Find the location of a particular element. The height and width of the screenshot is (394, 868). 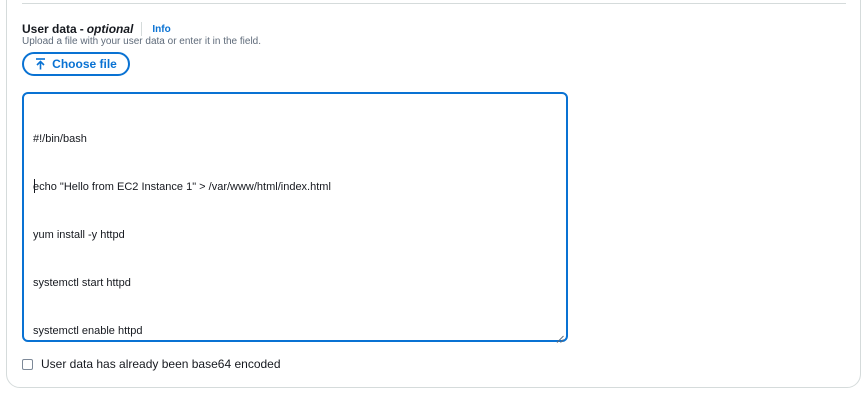

resize-handle-icon is located at coordinates (560, 336).